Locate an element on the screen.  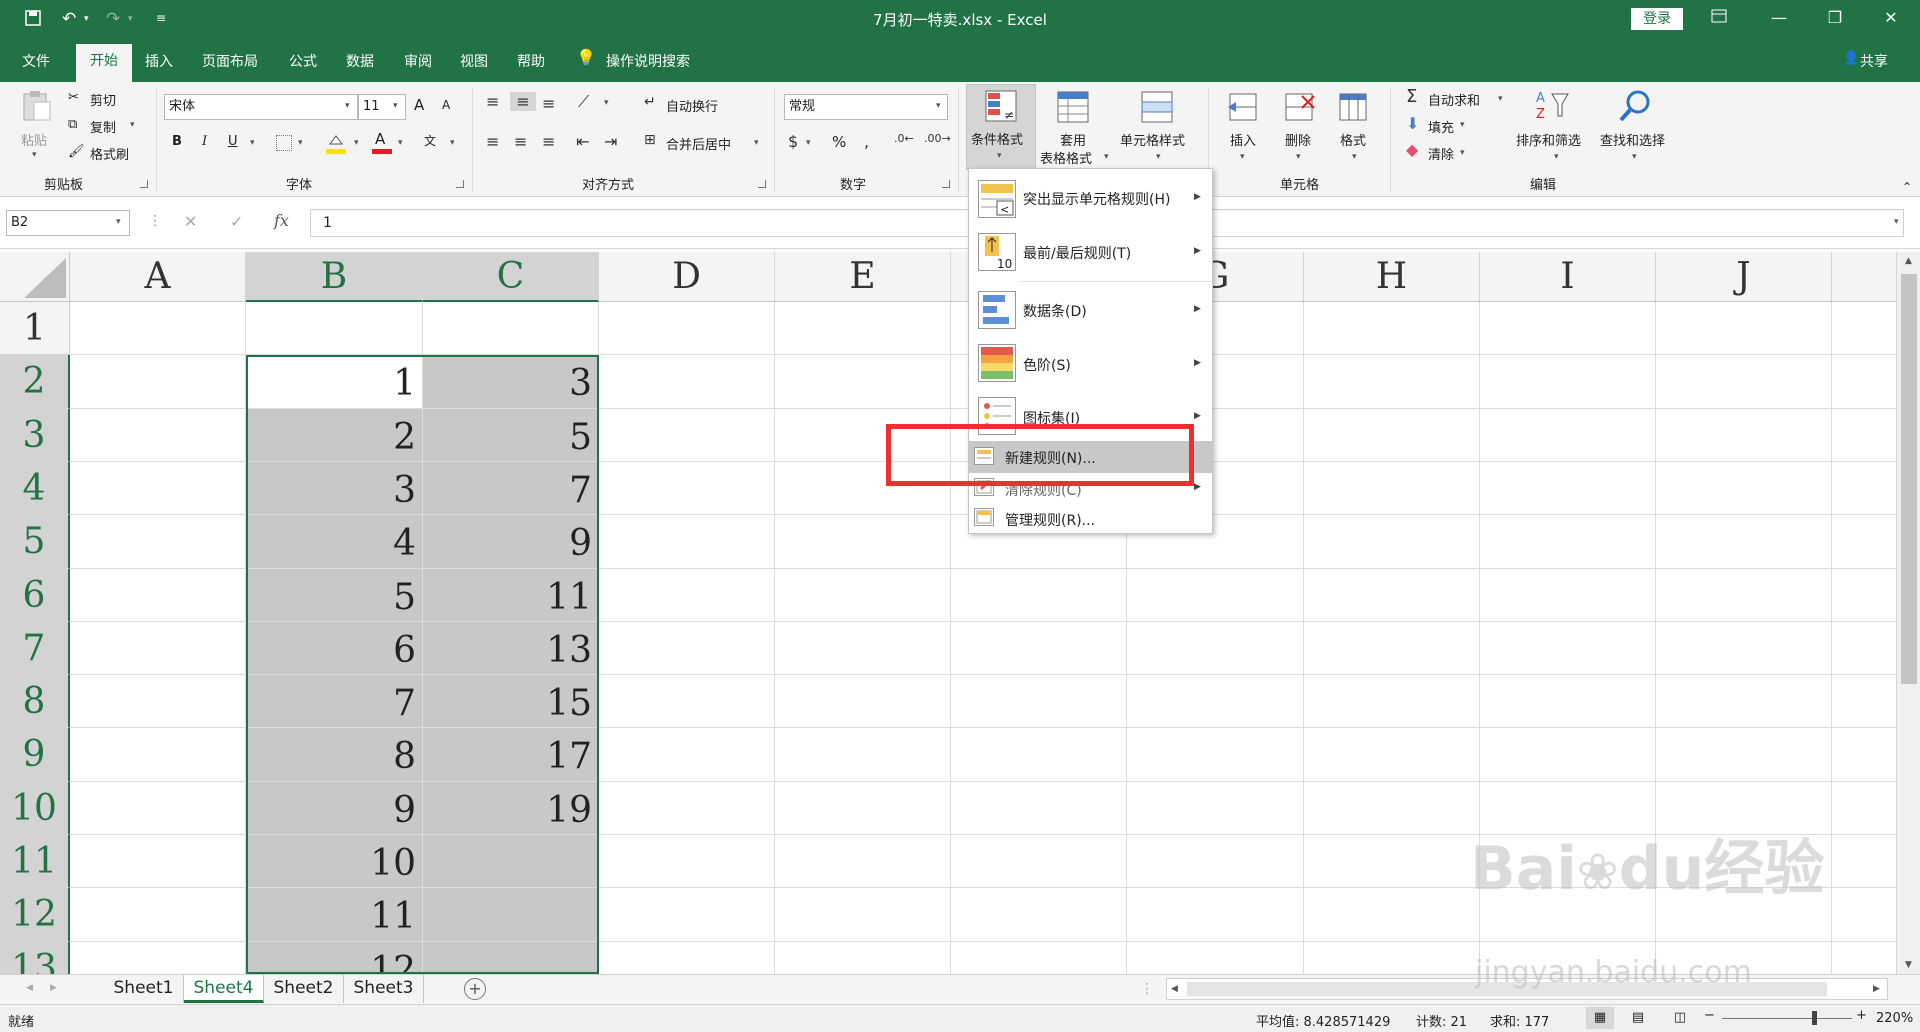
decrease-decimal-icon: .00→ is located at coordinates (937, 138).